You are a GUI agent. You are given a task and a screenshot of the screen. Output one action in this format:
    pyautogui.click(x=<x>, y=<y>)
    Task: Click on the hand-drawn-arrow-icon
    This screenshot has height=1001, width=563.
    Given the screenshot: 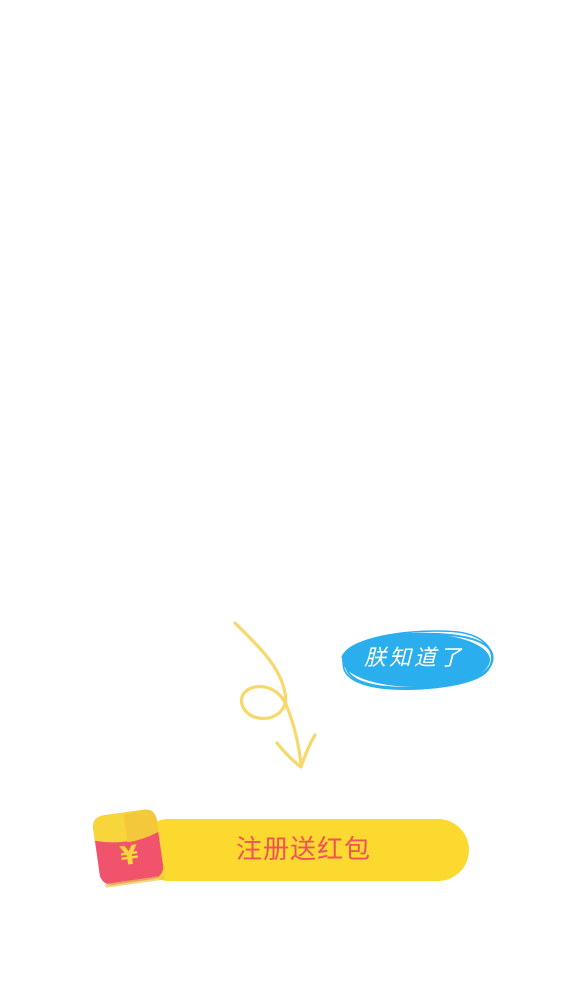 What is the action you would take?
    pyautogui.click(x=275, y=695)
    